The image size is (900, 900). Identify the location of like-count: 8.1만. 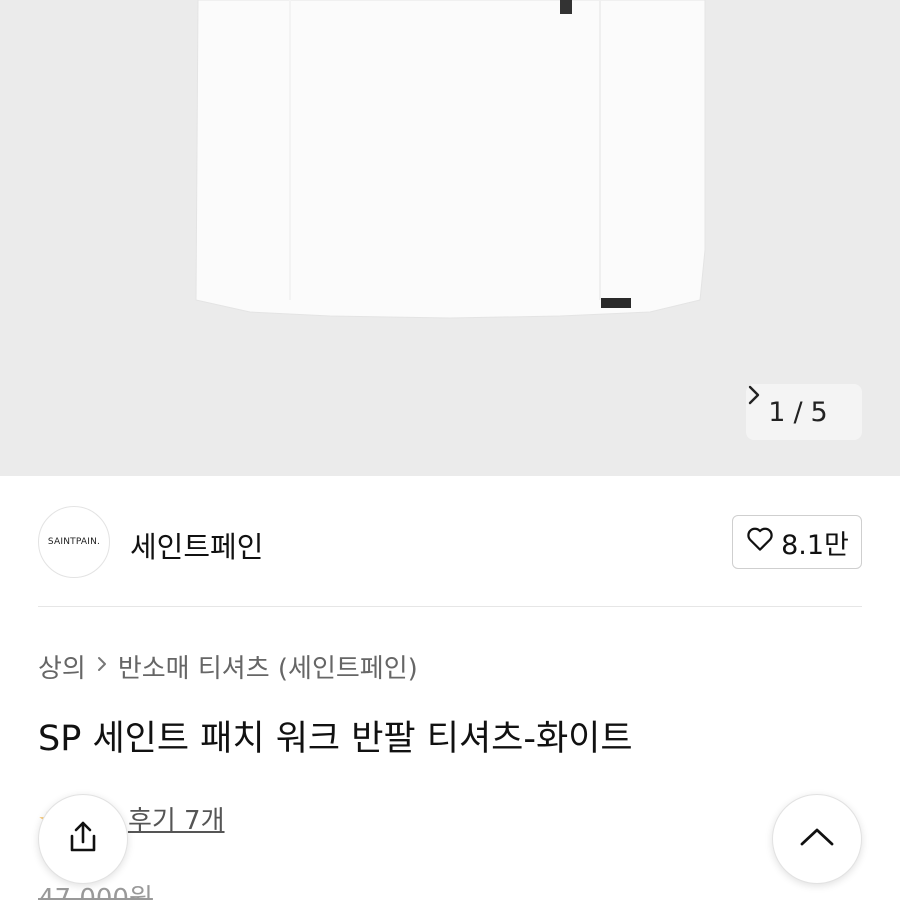
(815, 545).